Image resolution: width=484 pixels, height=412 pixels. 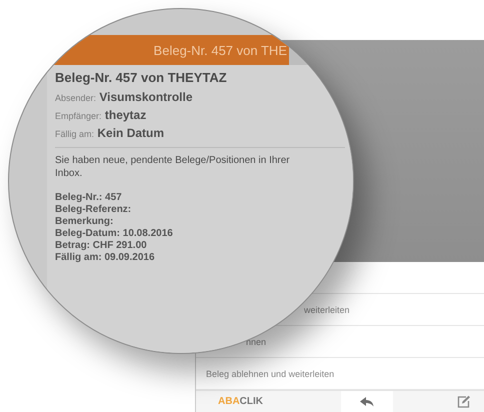 What do you see at coordinates (130, 133) in the screenshot?
I see `field-value: Kein Datum` at bounding box center [130, 133].